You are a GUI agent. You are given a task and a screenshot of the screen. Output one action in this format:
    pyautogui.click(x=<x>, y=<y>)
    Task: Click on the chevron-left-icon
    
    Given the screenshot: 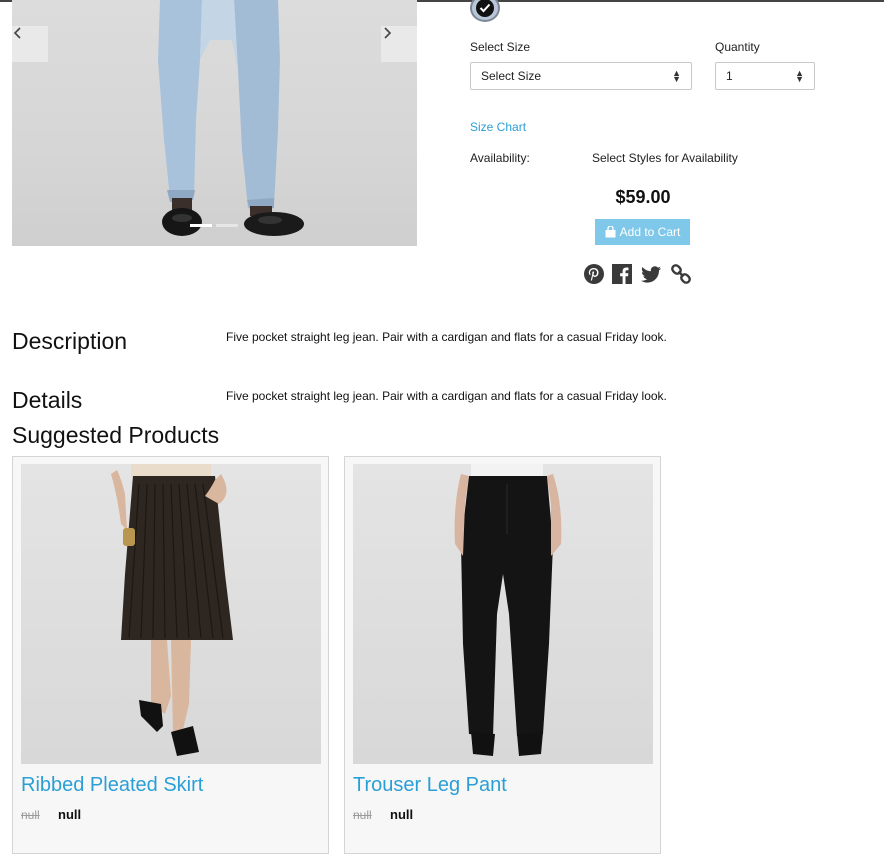 What is the action you would take?
    pyautogui.click(x=17, y=33)
    